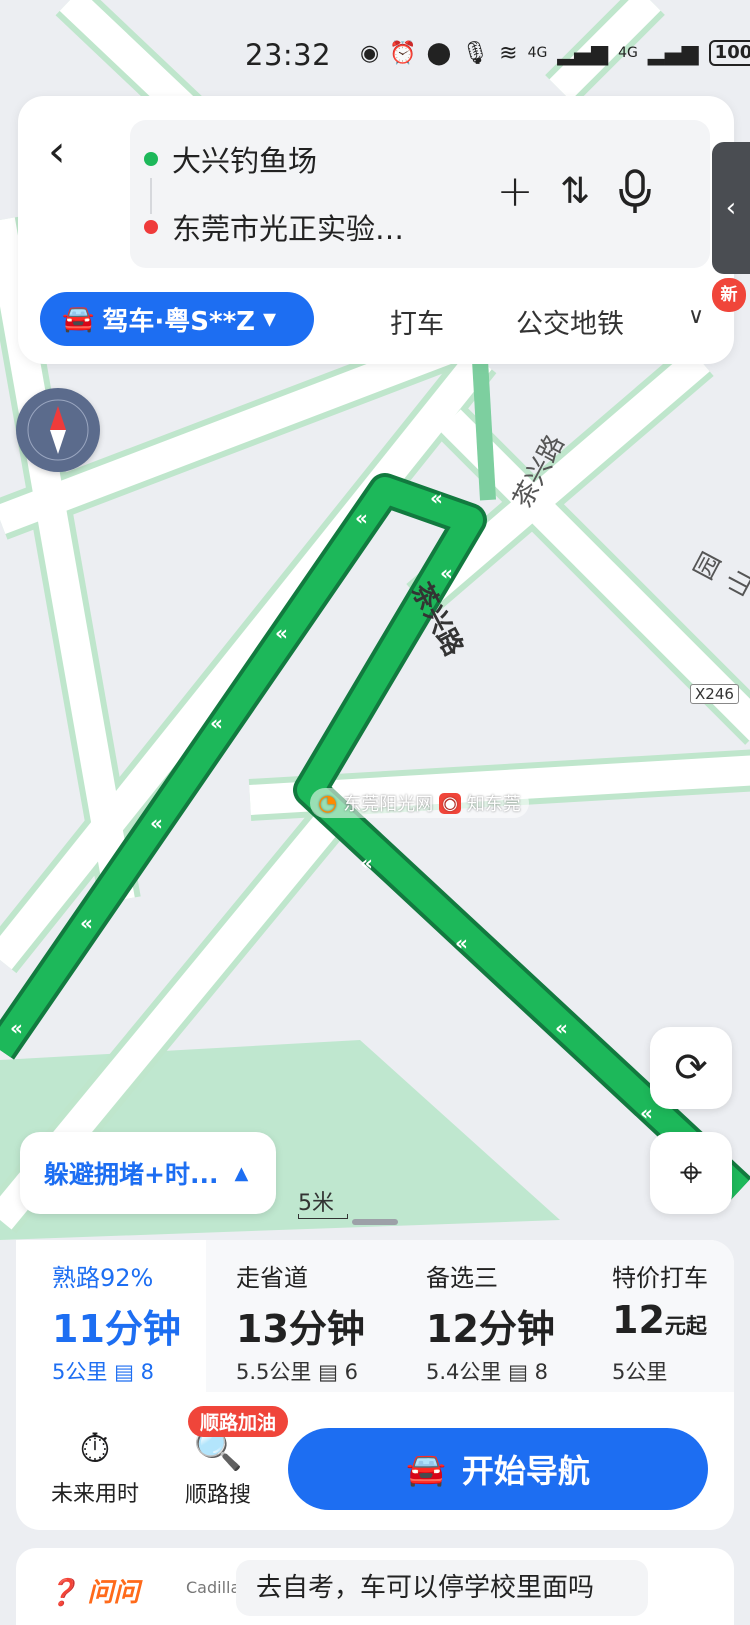 This screenshot has height=1625, width=750. I want to click on route-option-price: 12元起, so click(659, 1320).